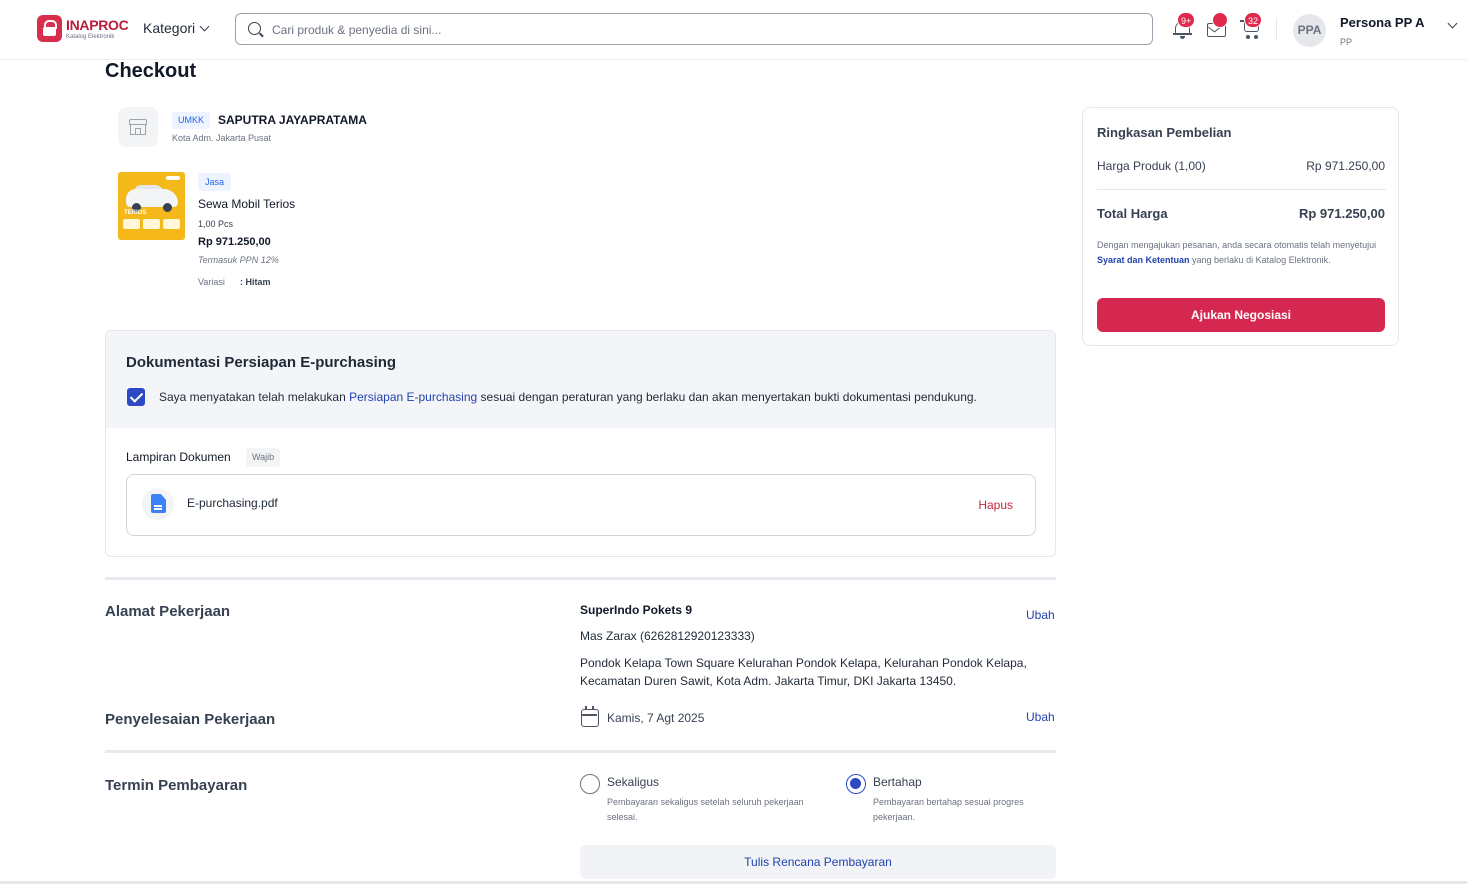  I want to click on store-name: SAPUTRA JAYAPRATAMA, so click(292, 120).